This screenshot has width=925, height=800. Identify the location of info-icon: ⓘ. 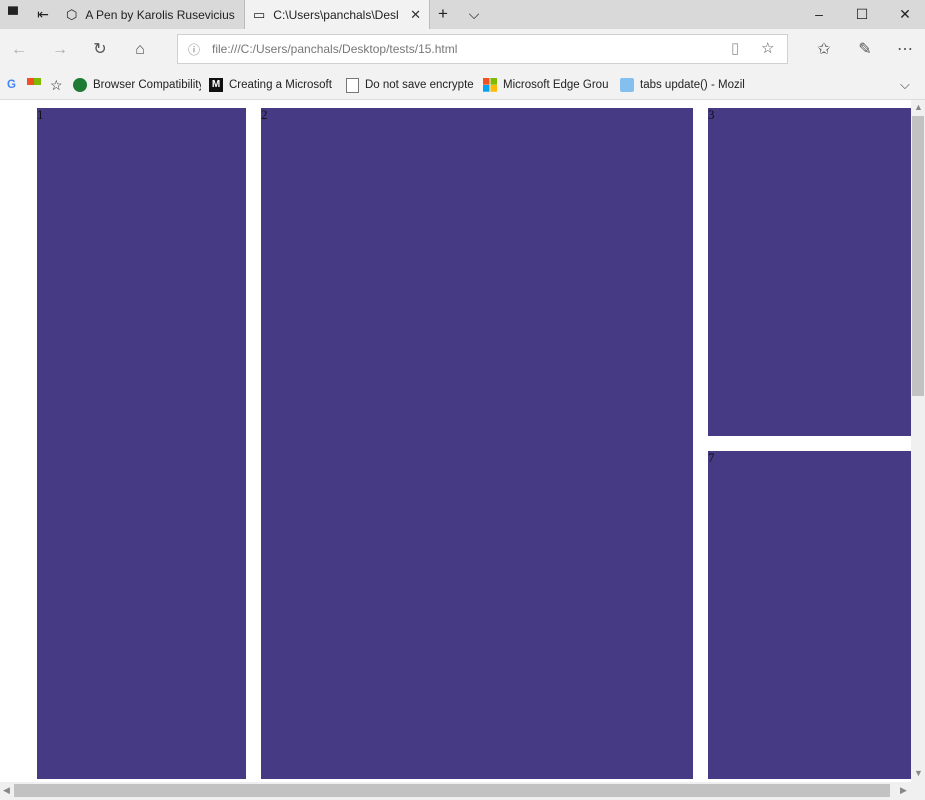
(194, 49).